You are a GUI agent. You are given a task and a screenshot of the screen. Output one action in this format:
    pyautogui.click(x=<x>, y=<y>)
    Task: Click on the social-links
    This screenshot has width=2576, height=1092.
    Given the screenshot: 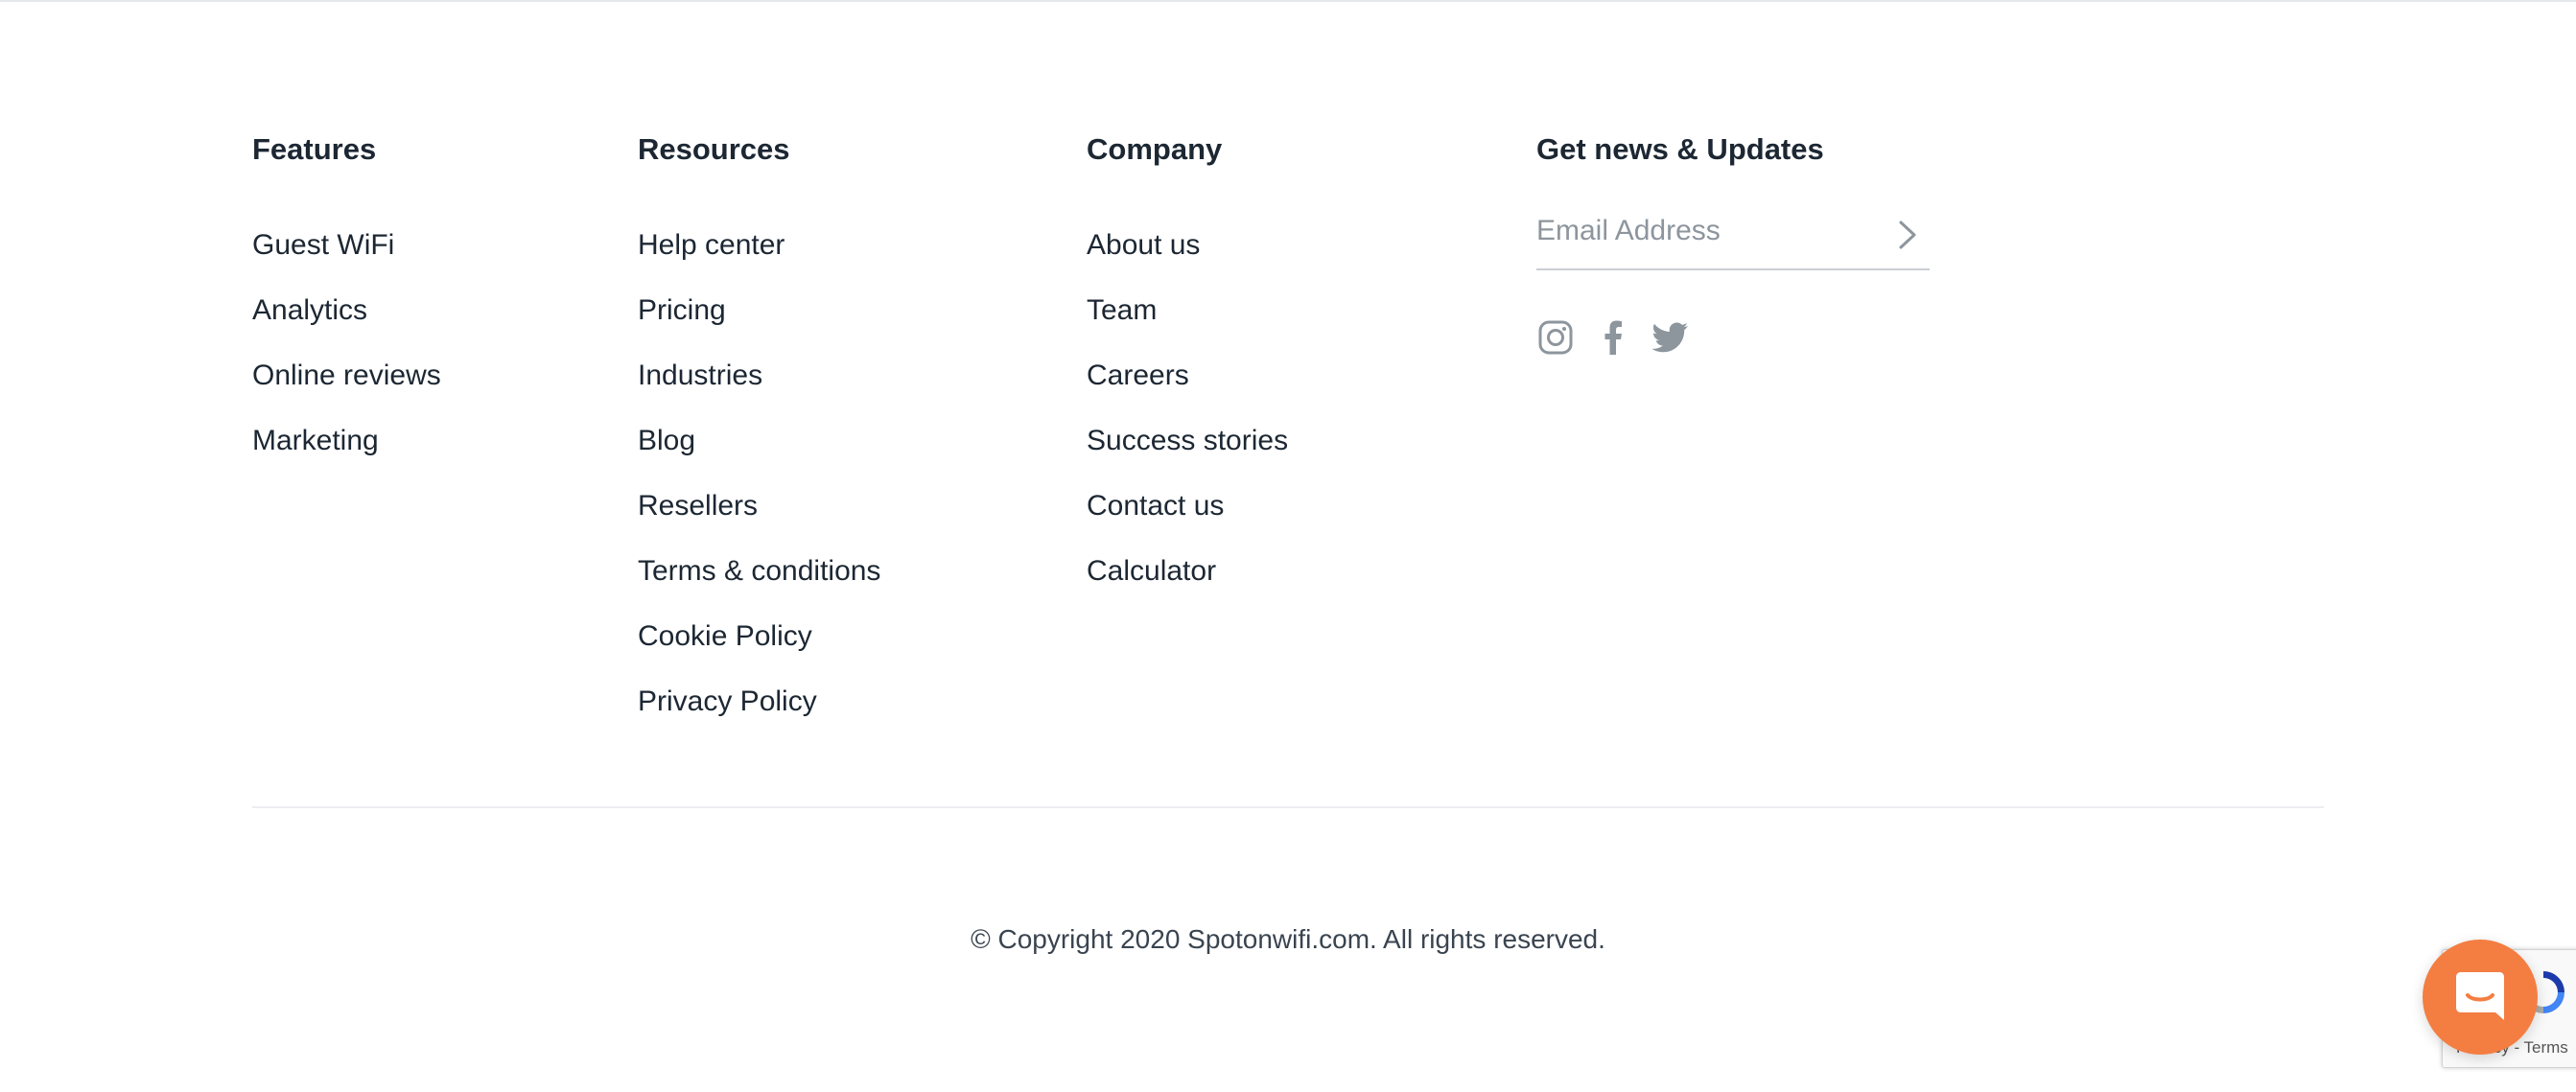 What is the action you would take?
    pyautogui.click(x=1613, y=337)
    